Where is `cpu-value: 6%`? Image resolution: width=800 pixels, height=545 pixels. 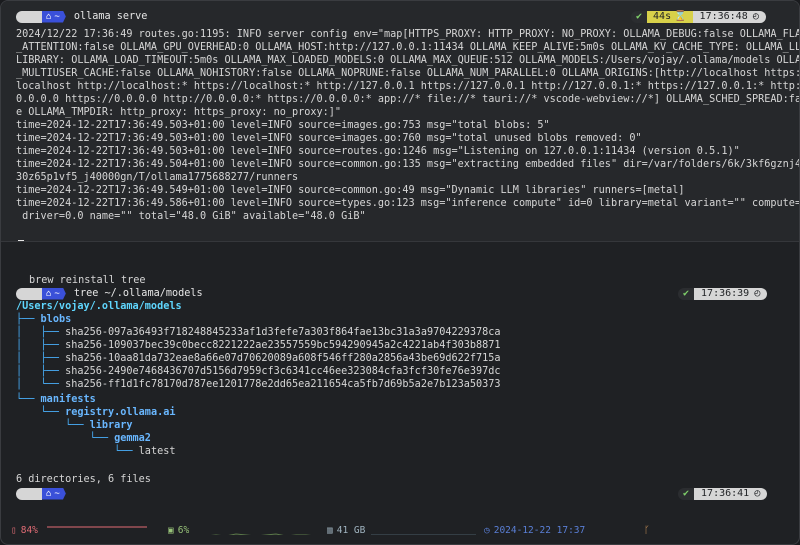
cpu-value: 6% is located at coordinates (183, 530).